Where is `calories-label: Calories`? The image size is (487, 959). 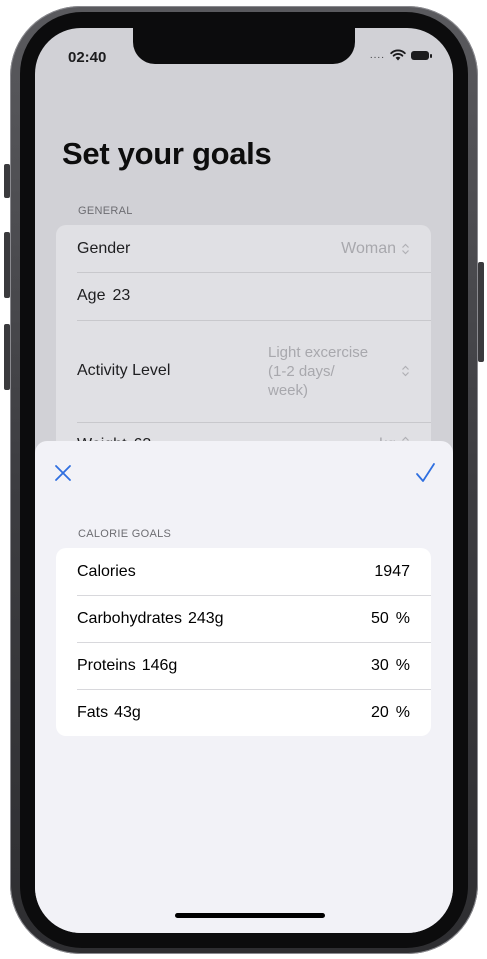 calories-label: Calories is located at coordinates (106, 571).